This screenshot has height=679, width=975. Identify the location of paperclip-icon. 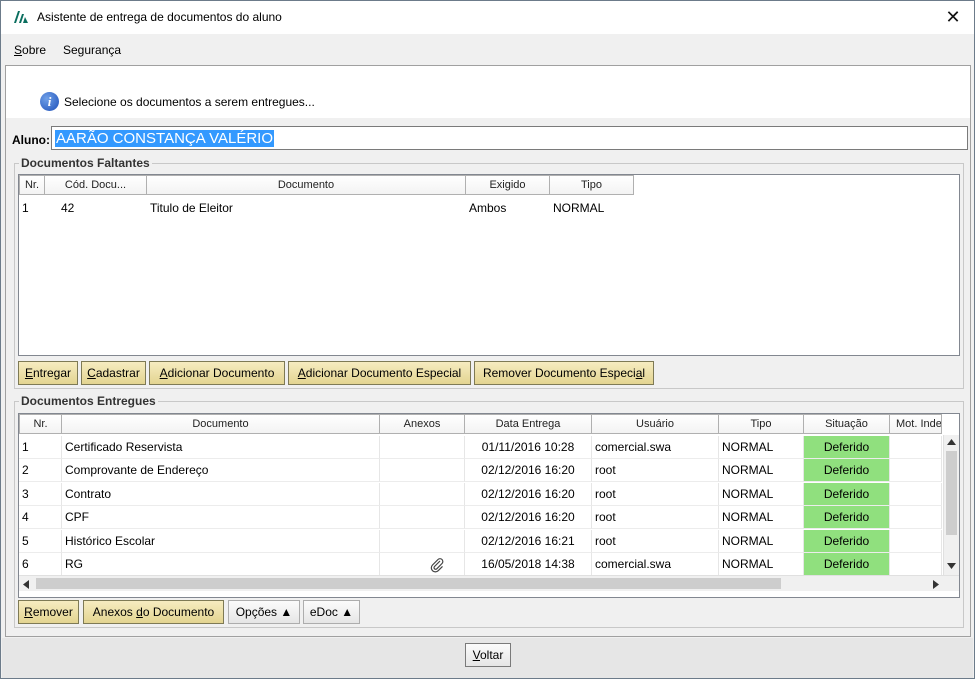
(437, 565).